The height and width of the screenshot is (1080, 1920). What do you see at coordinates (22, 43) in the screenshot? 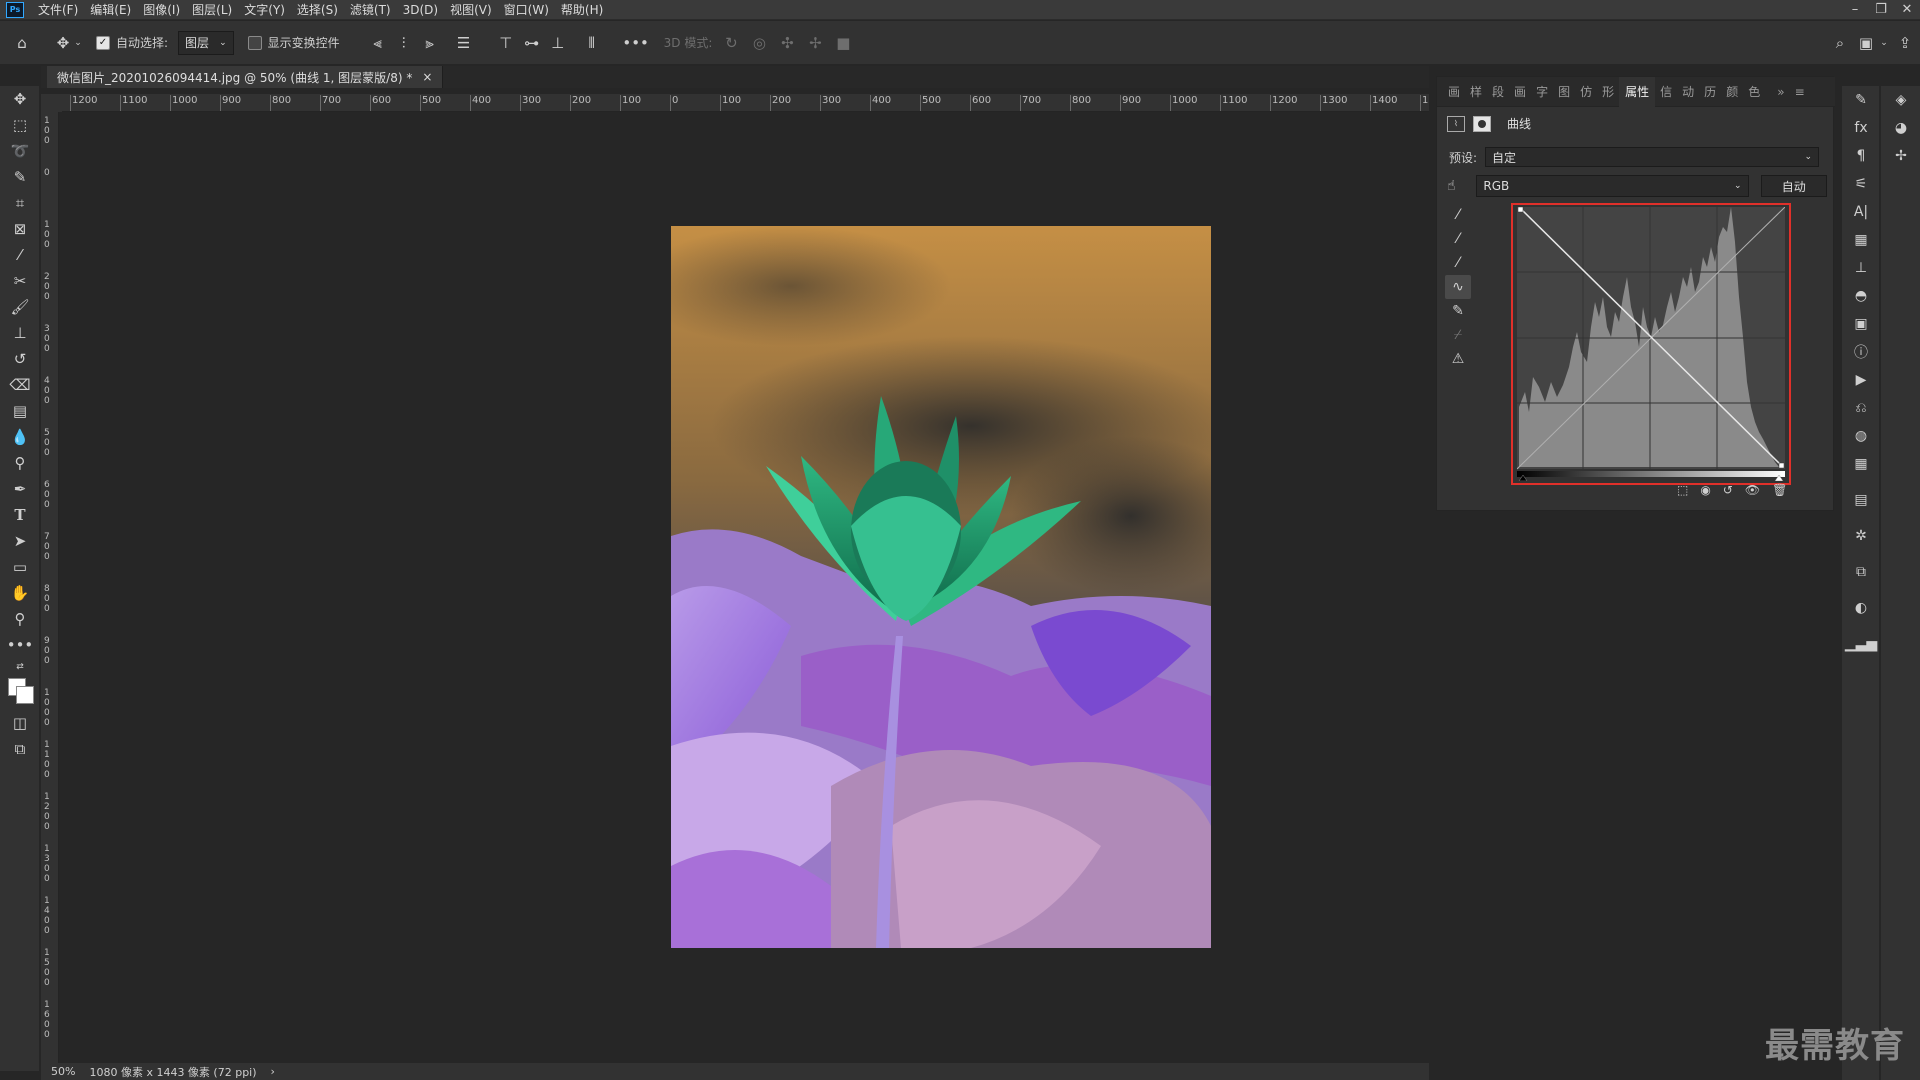
I see `home-icon: ⌂` at bounding box center [22, 43].